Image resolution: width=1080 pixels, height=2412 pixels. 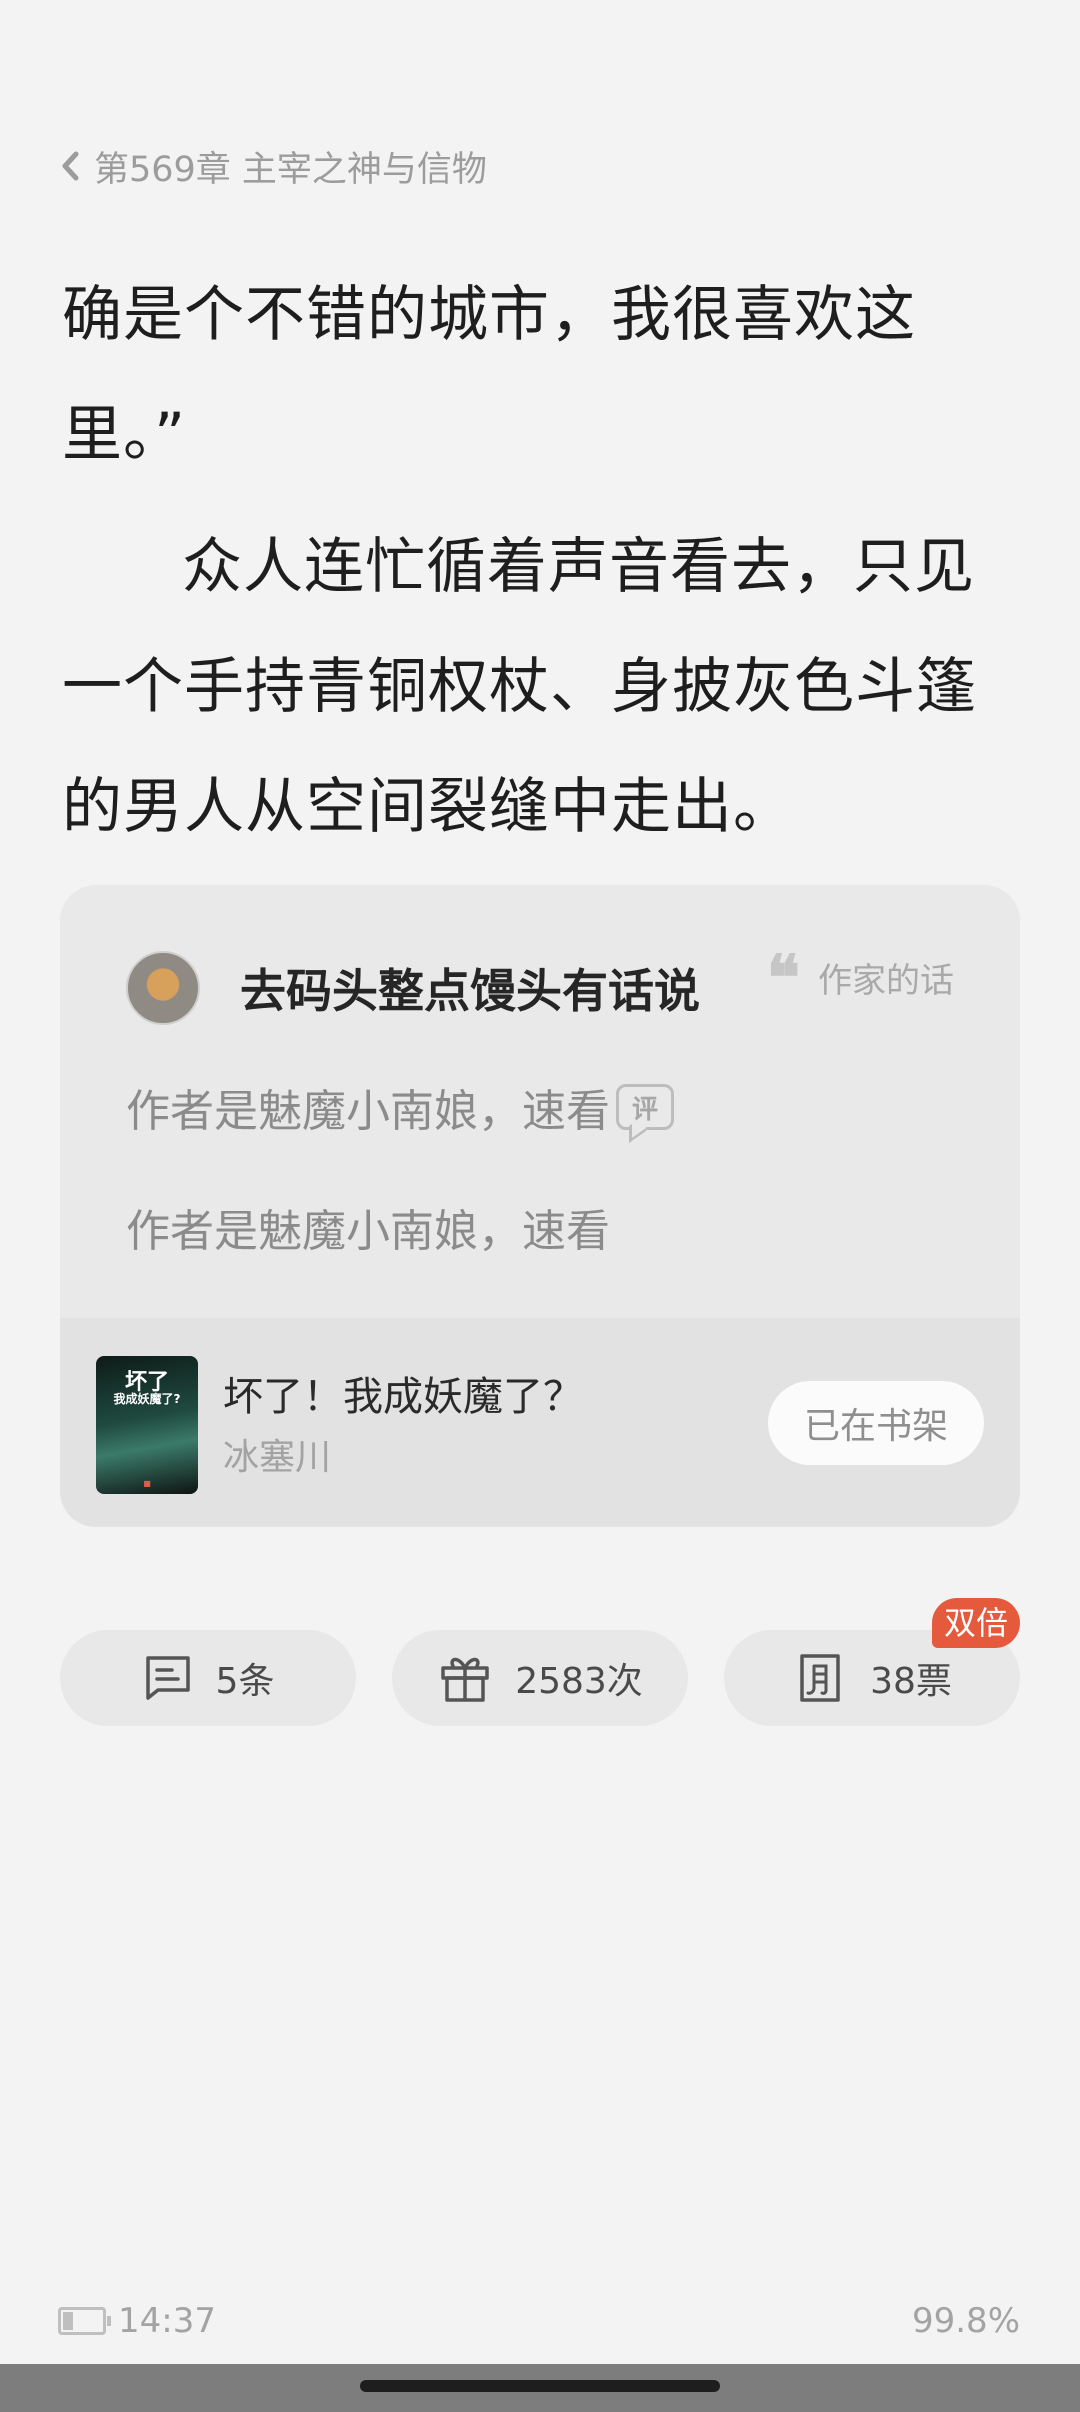 What do you see at coordinates (147, 1399) in the screenshot?
I see `cover-subtitle: 我成妖魔了?` at bounding box center [147, 1399].